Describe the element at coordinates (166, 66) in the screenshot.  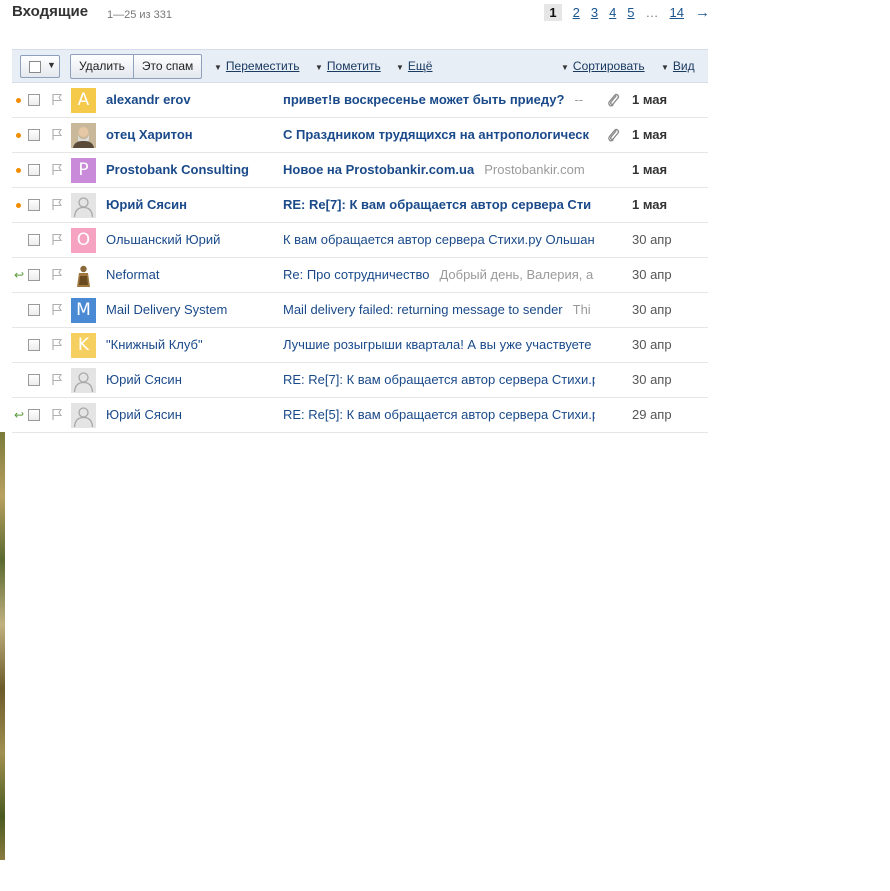
I see `spam-button: Это спам` at that location.